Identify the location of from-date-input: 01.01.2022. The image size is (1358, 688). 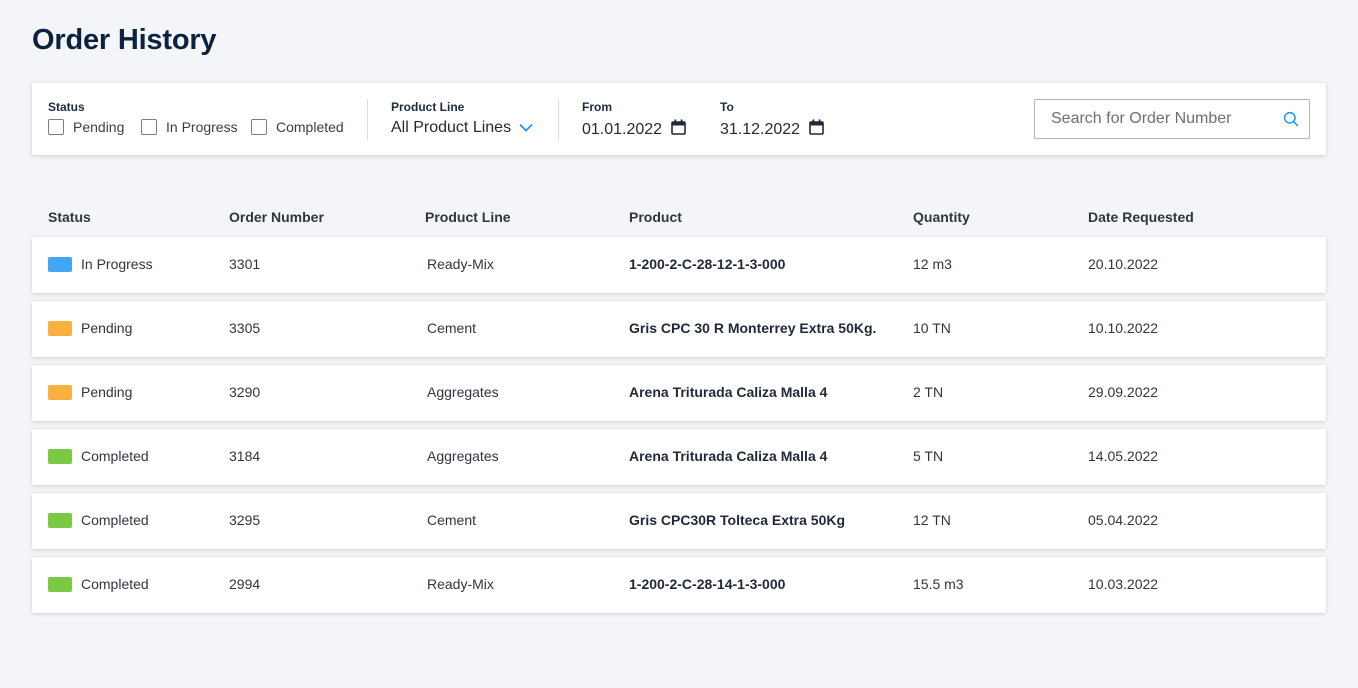
(634, 129).